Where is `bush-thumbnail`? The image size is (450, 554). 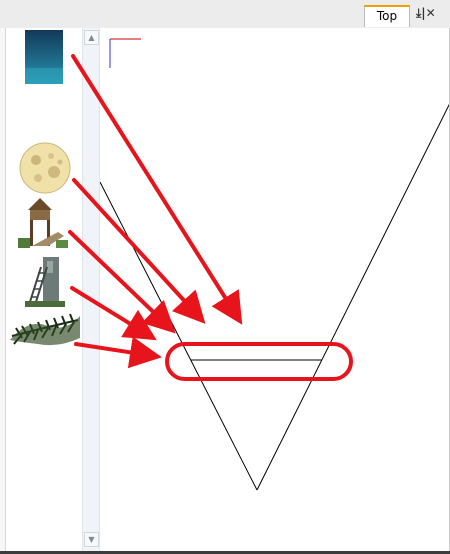
bush-thumbnail is located at coordinates (45, 329).